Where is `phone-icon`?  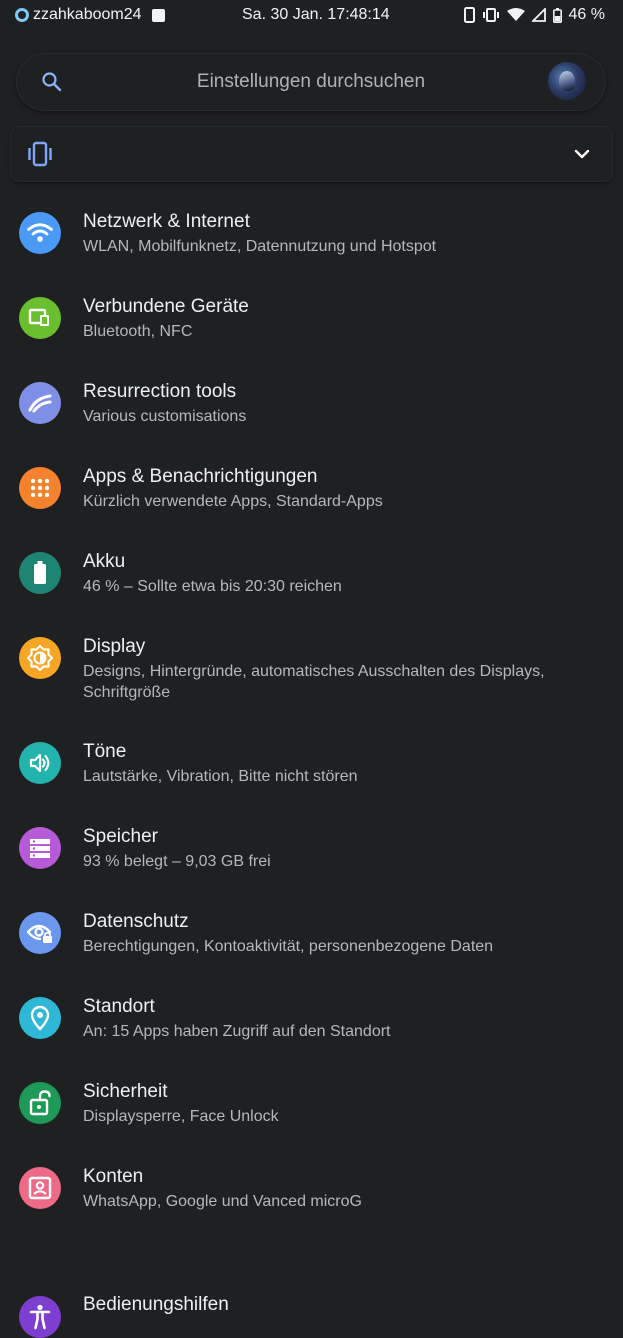 phone-icon is located at coordinates (469, 15).